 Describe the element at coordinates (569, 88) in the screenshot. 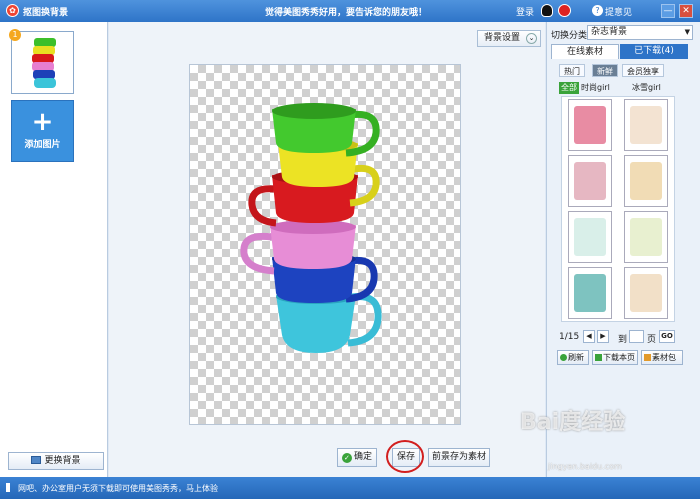

I see `subfilter-all: 全部` at that location.